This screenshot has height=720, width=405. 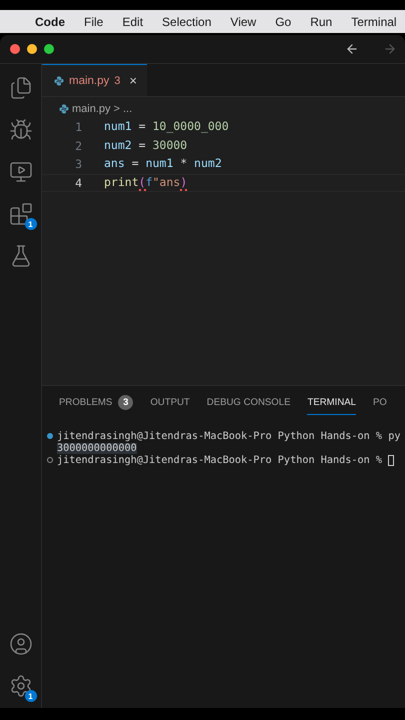 I want to click on terminal-output: 3000000000000, so click(x=97, y=448).